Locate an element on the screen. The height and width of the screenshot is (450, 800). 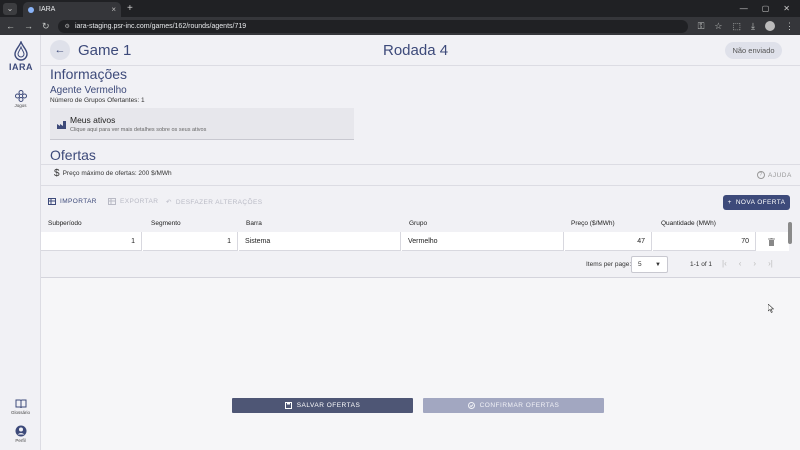
download-icon: ⤓ is located at coordinates (753, 26).